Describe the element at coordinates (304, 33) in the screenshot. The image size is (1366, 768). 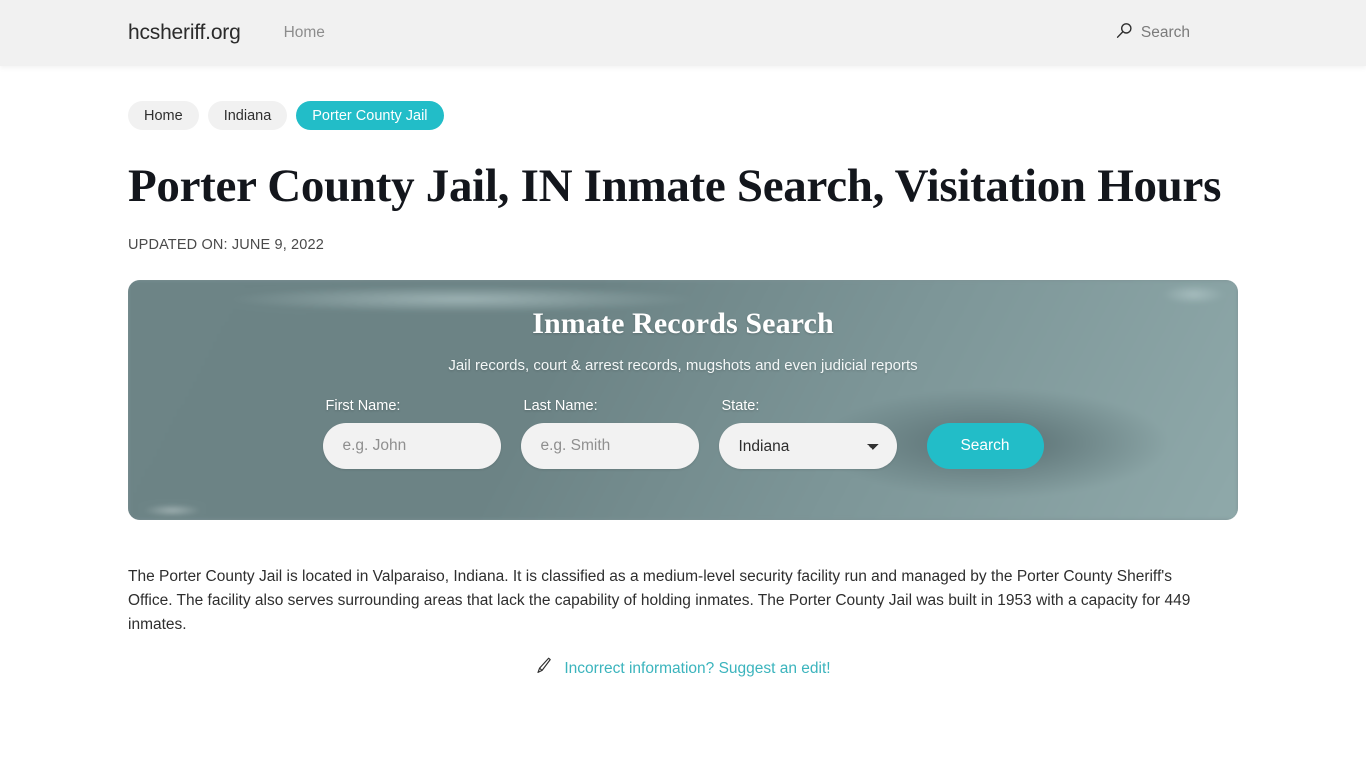
I see `nav-item-home: Home` at that location.